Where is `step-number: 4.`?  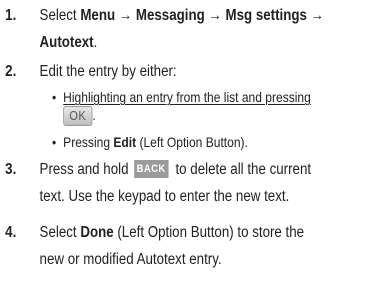
step-number: 4. is located at coordinates (11, 232).